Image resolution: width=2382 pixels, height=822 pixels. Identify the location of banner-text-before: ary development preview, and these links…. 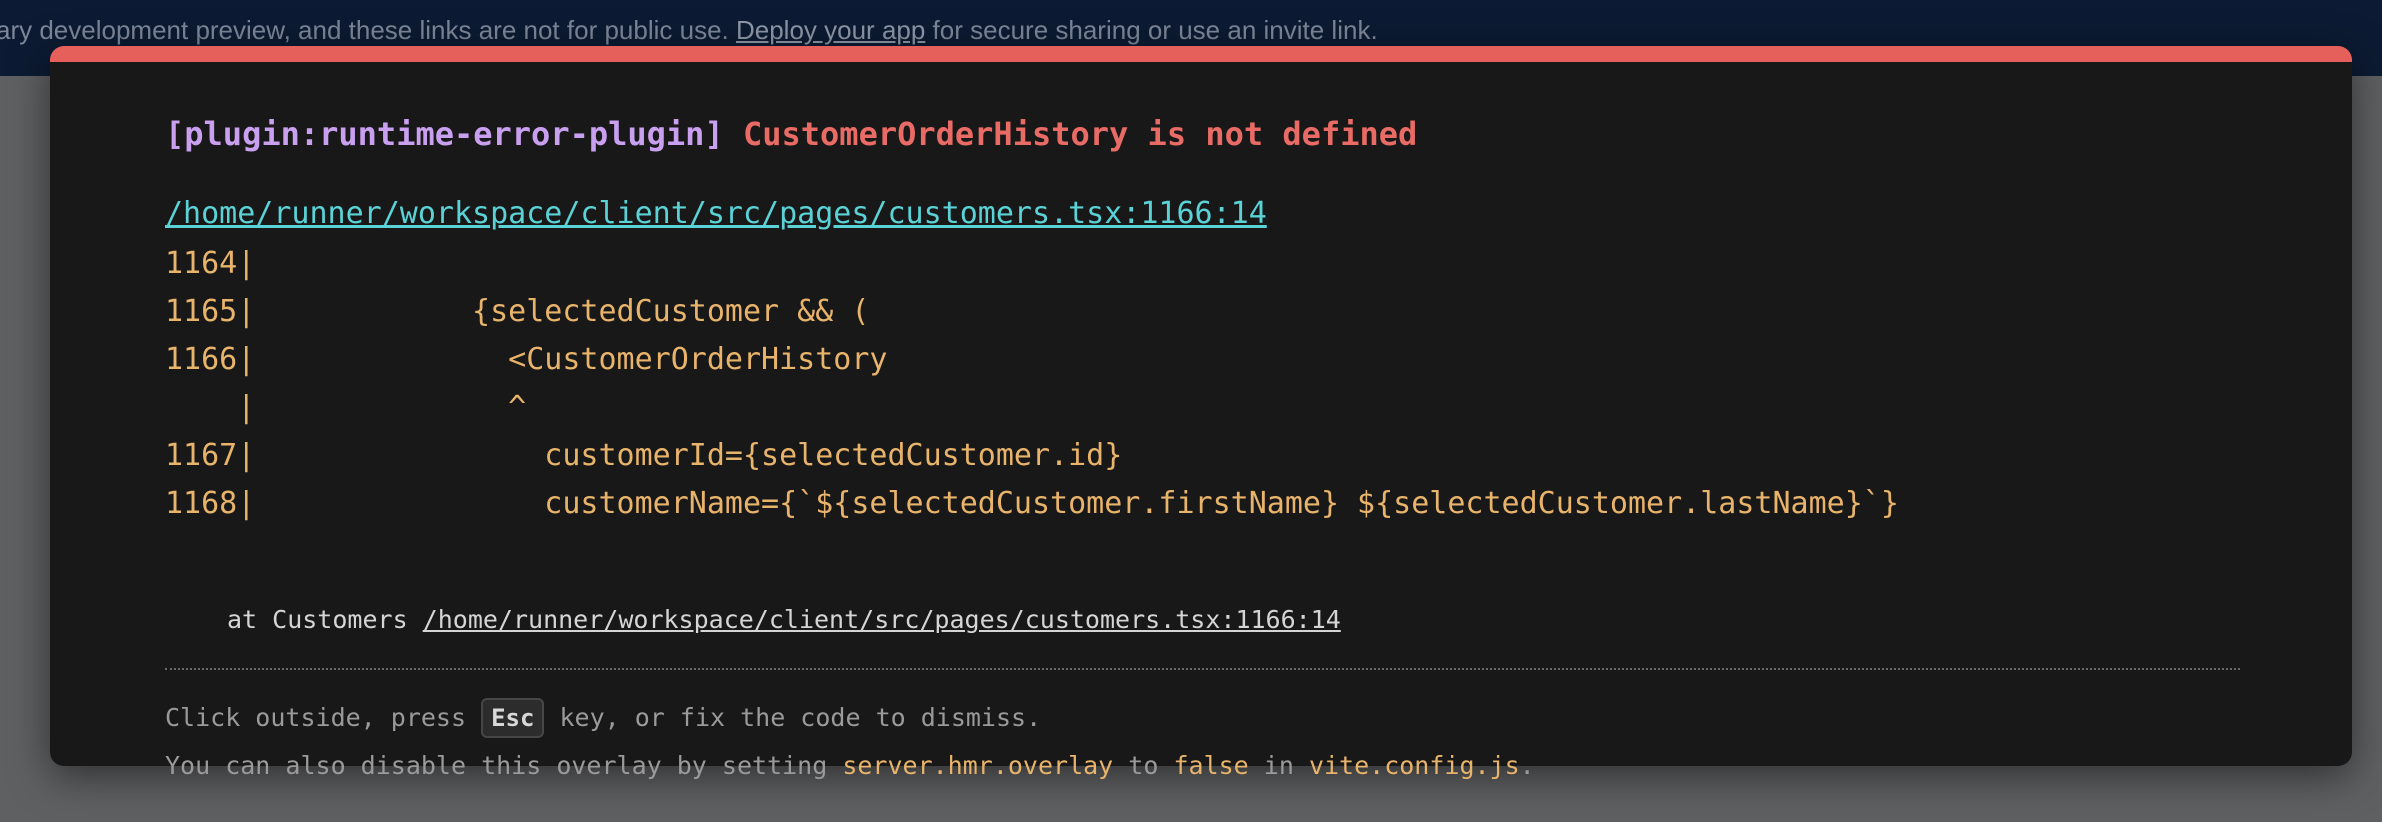
(368, 30).